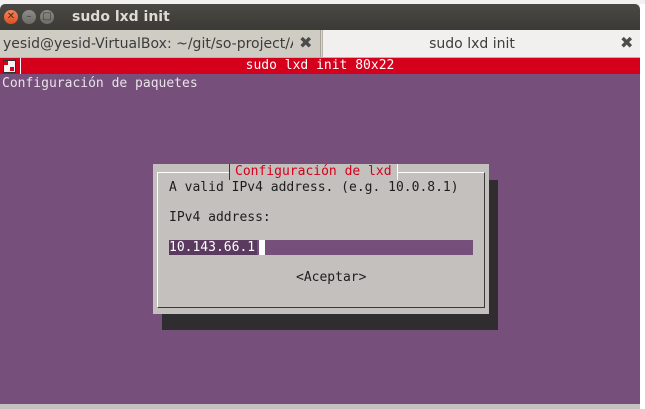 This screenshot has height=409, width=645. I want to click on terminal-heading: Configuración de paquetes, so click(100, 83).